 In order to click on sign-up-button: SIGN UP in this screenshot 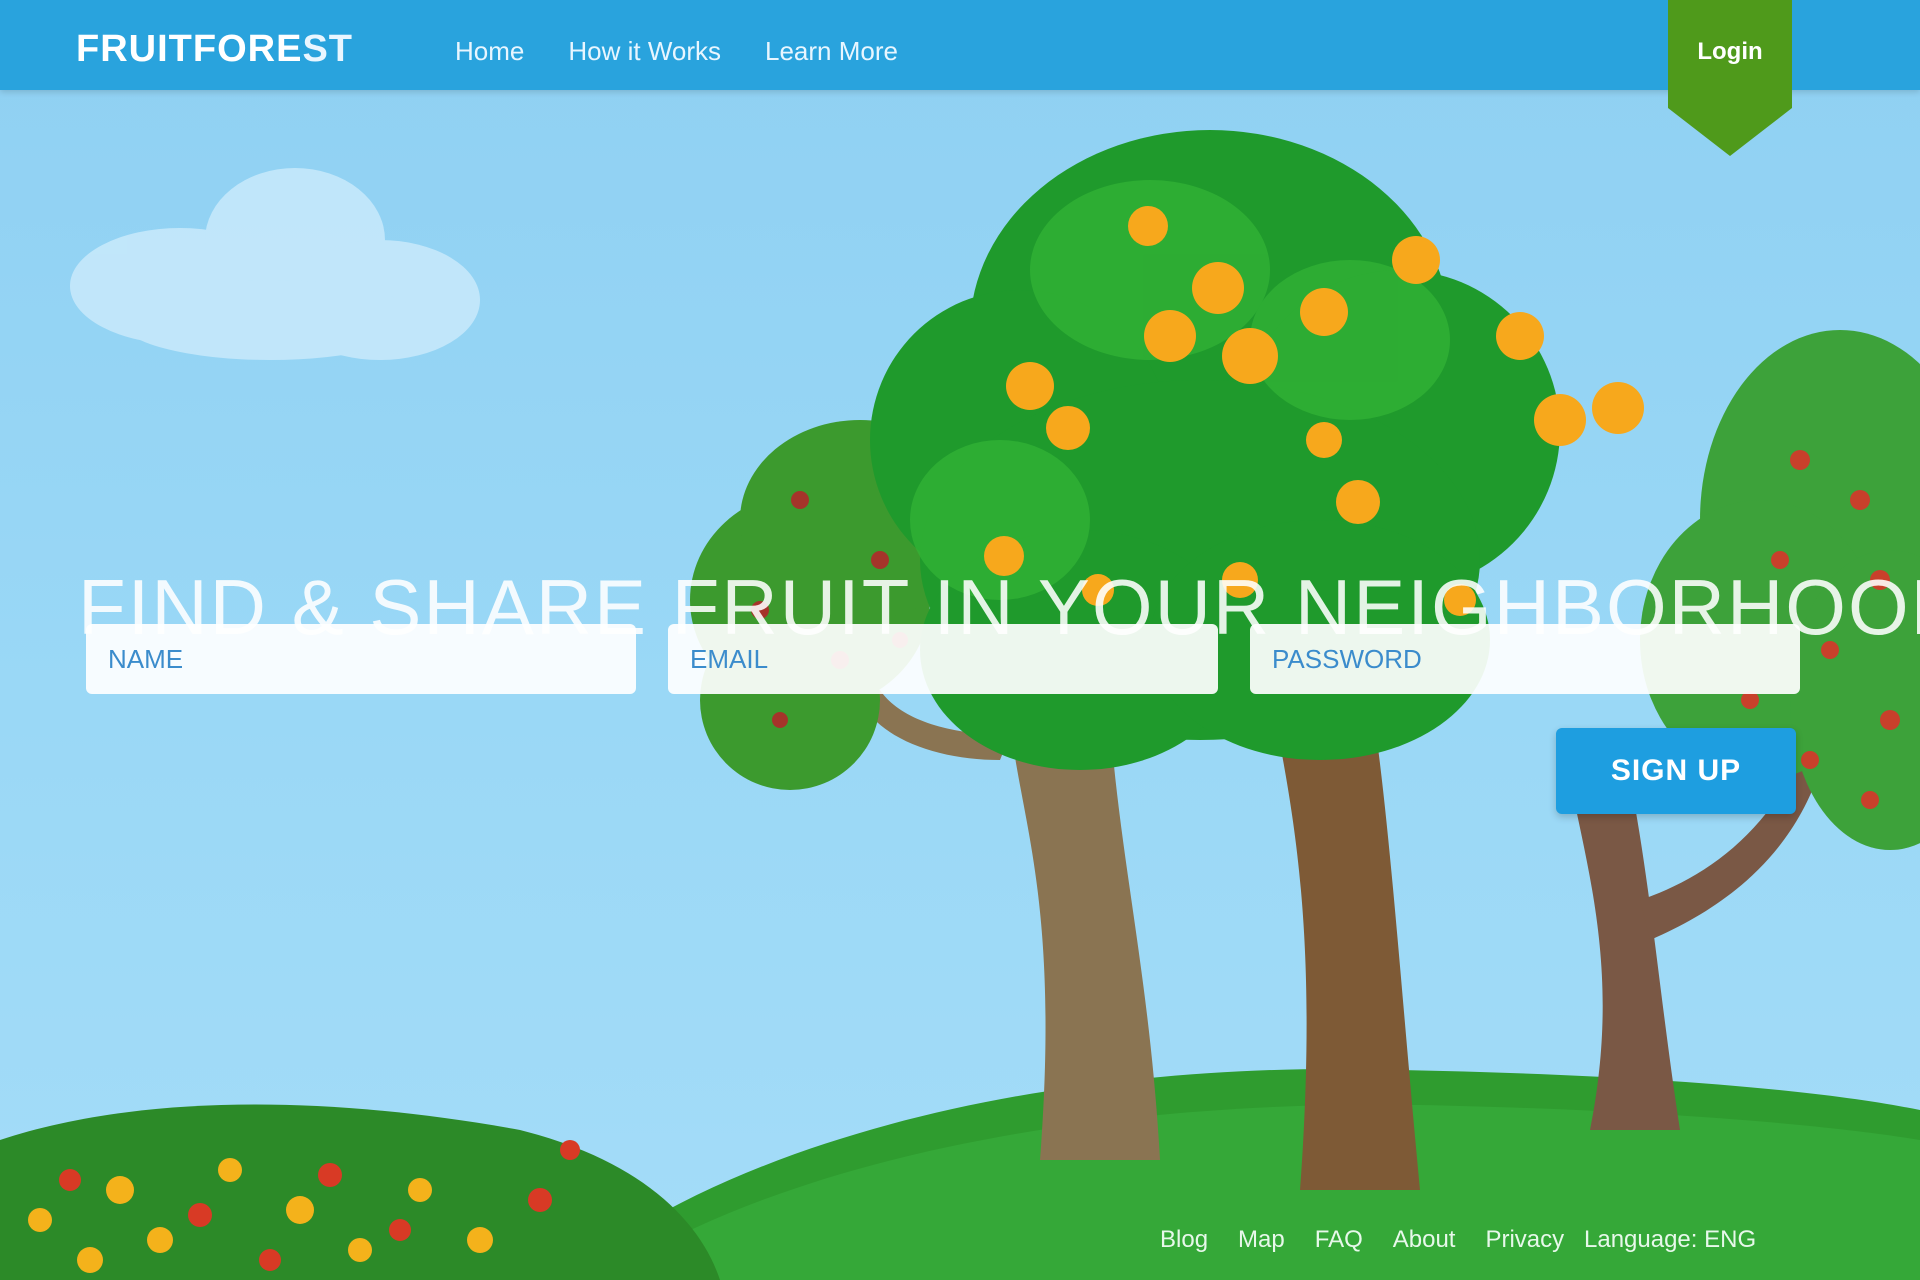, I will do `click(1676, 771)`.